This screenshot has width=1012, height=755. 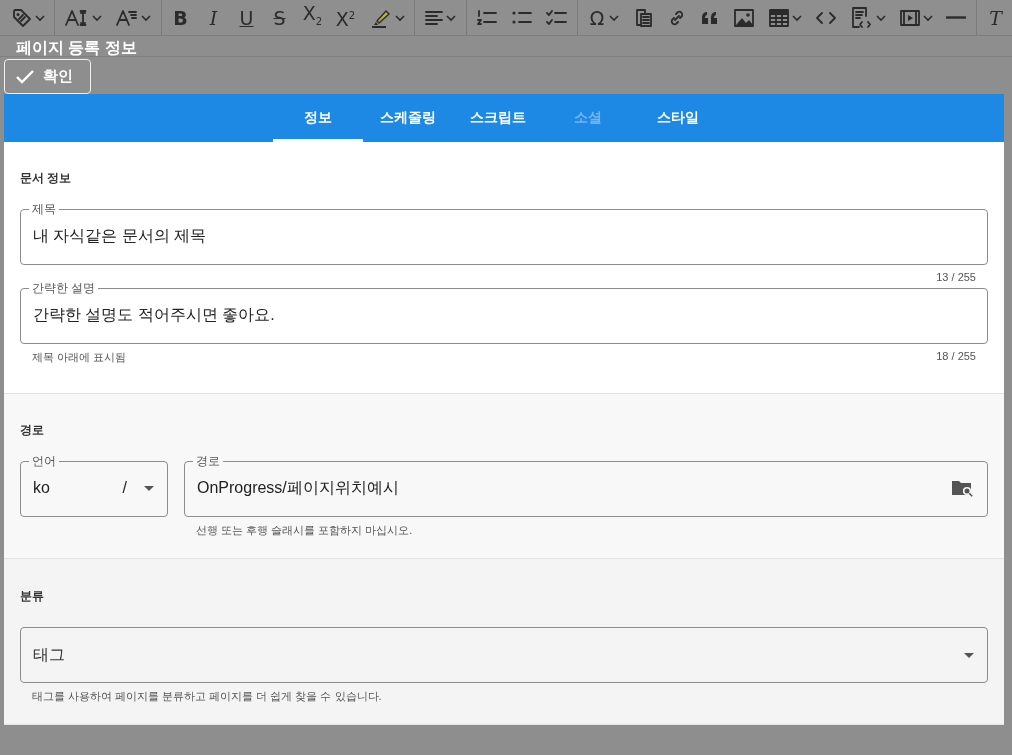 I want to click on character-counter: 18 / 255, so click(x=956, y=357).